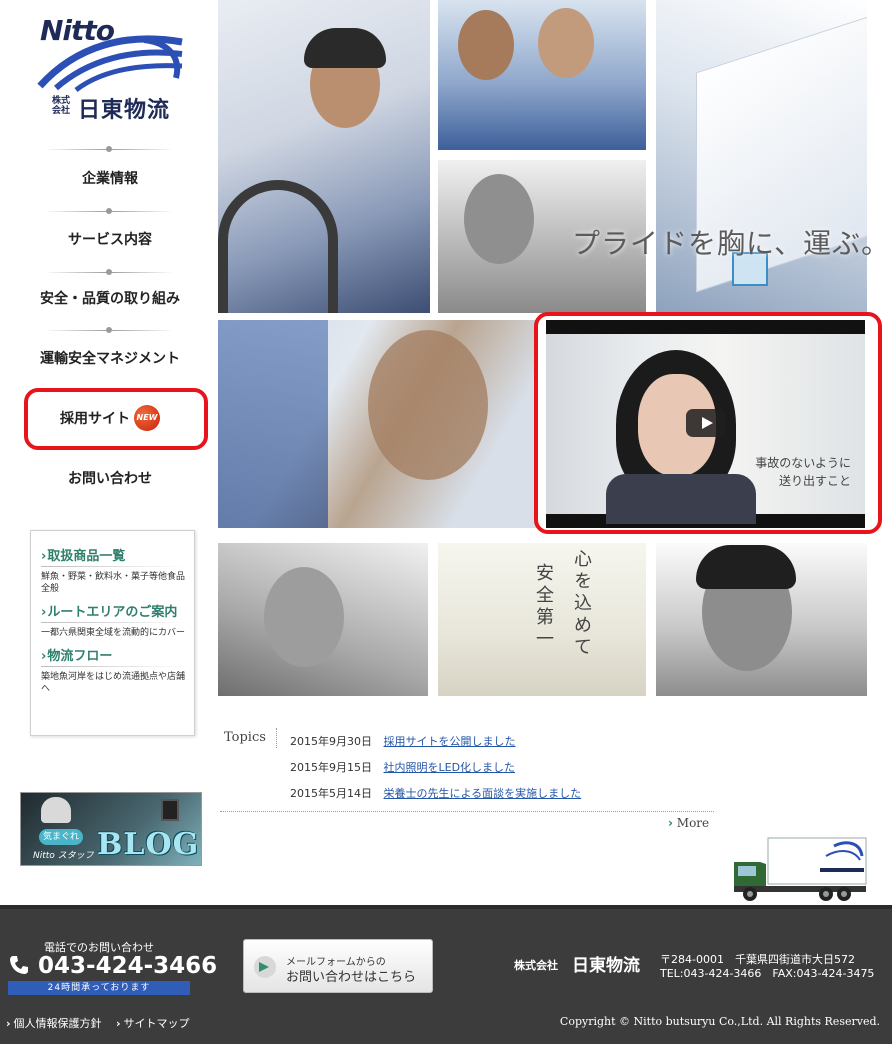 Image resolution: width=892 pixels, height=1044 pixels. Describe the element at coordinates (761, 156) in the screenshot. I see `photo-truck-trailer` at that location.